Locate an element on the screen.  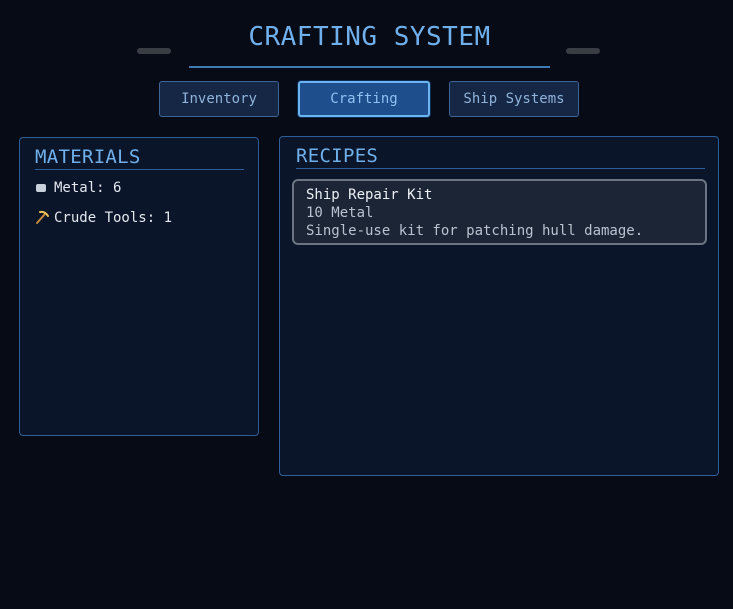
material-item-crude-tools: Crude Tools: 1 is located at coordinates (103, 217).